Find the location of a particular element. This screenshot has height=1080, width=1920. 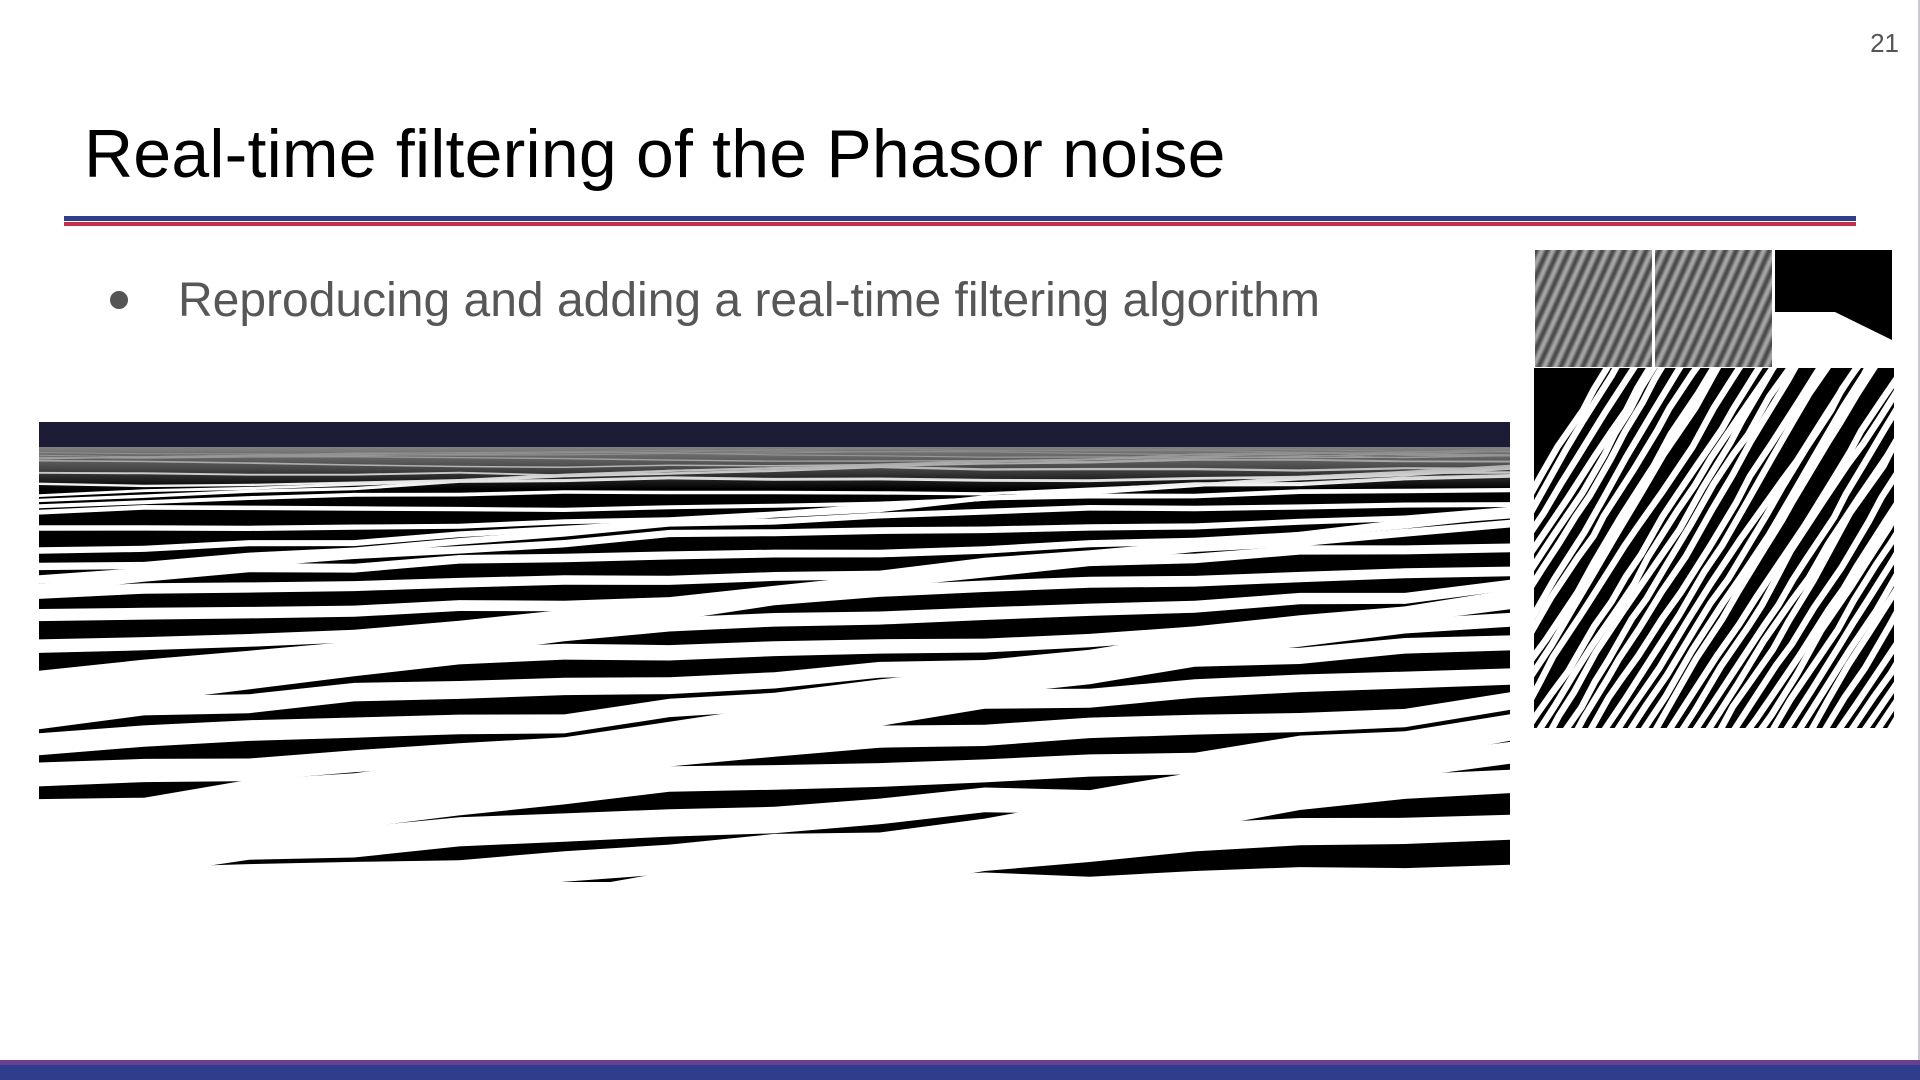

title-divider-red is located at coordinates (960, 224).